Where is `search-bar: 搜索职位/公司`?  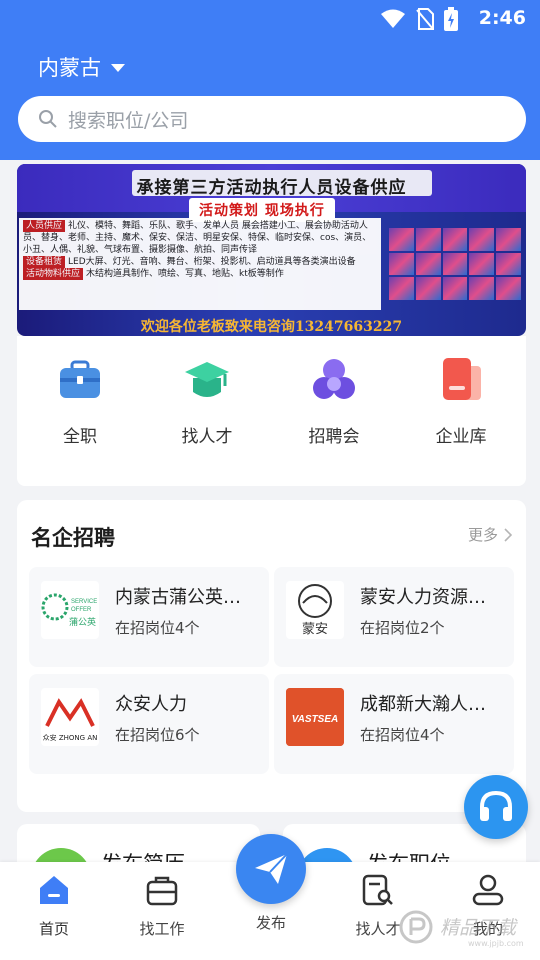
search-bar: 搜索职位/公司 is located at coordinates (272, 119).